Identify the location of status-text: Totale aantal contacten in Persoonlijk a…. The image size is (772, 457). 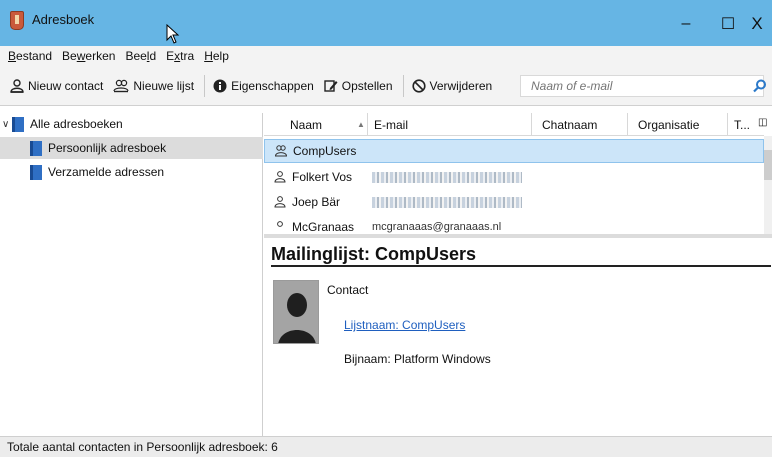
(142, 447).